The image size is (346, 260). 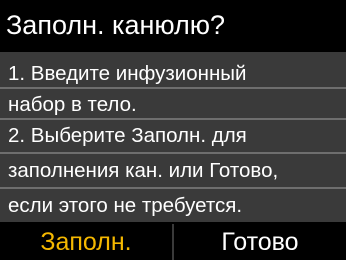 What do you see at coordinates (143, 170) in the screenshot?
I see `instruction-line: заполнения кан. или Готово,` at bounding box center [143, 170].